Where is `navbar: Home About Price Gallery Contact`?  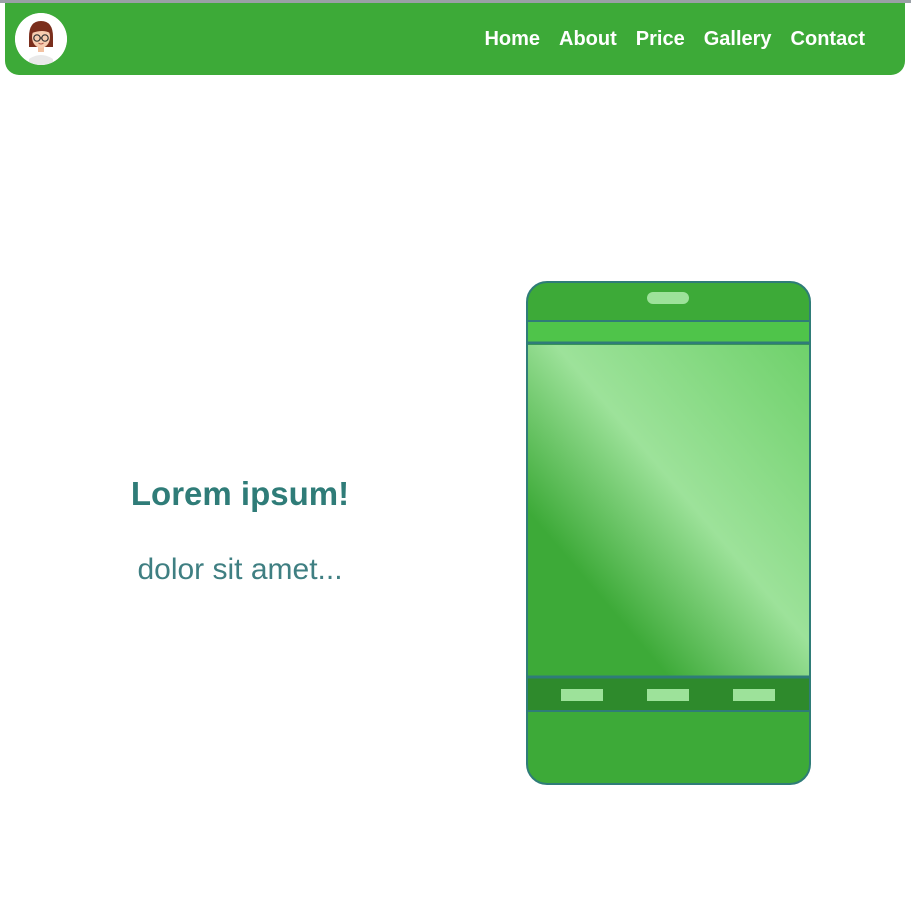
navbar: Home About Price Gallery Contact is located at coordinates (455, 39).